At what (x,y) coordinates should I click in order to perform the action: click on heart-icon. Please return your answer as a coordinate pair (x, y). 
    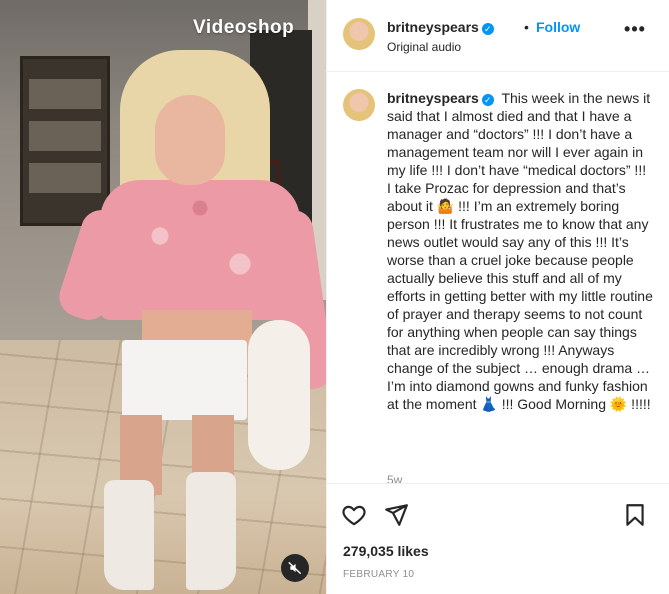
    Looking at the image, I should click on (354, 515).